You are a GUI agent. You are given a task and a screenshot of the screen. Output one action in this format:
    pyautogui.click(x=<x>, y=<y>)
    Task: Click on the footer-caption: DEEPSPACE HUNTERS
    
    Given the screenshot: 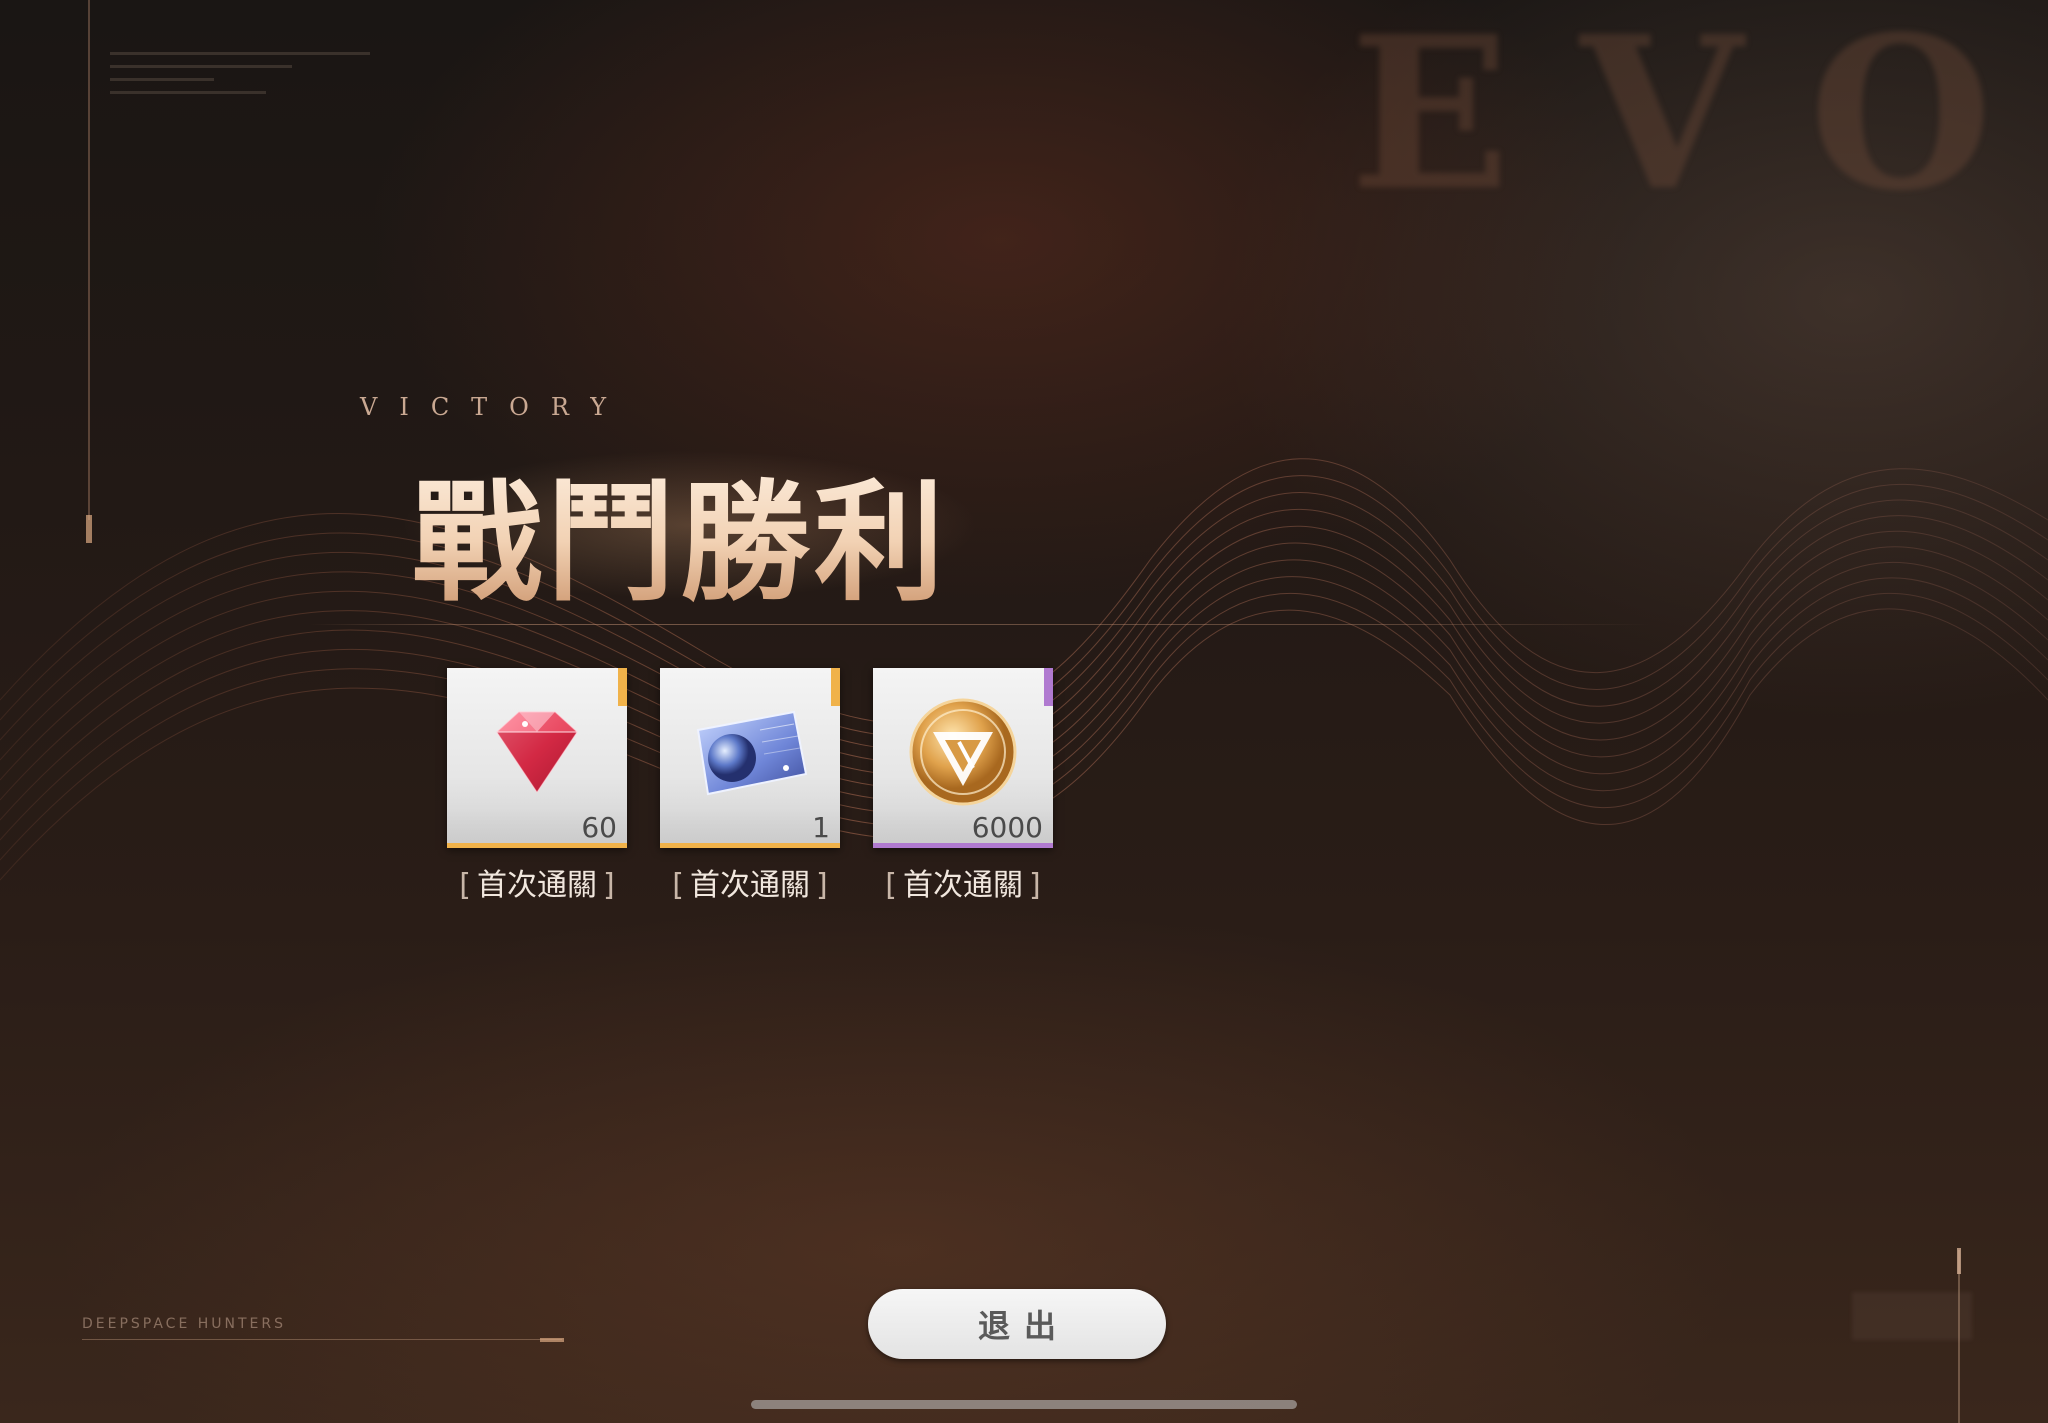 What is the action you would take?
    pyautogui.click(x=184, y=1324)
    